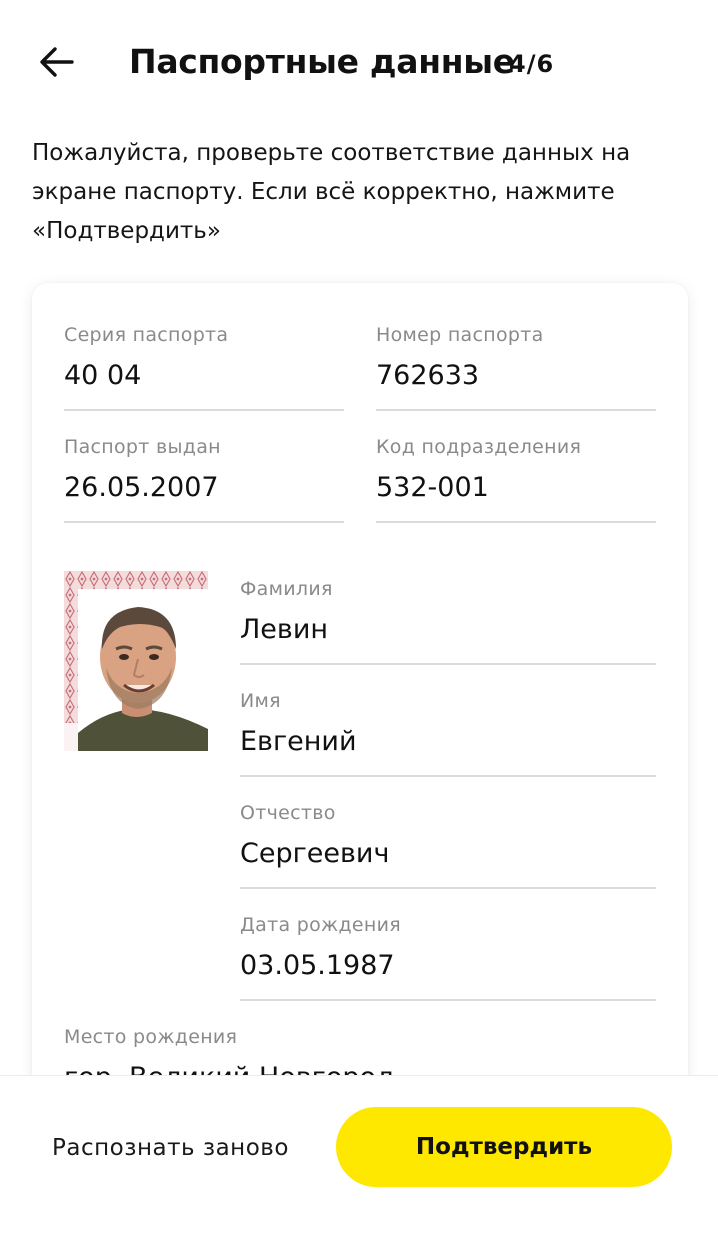  What do you see at coordinates (260, 701) in the screenshot?
I see `field-label: Имя` at bounding box center [260, 701].